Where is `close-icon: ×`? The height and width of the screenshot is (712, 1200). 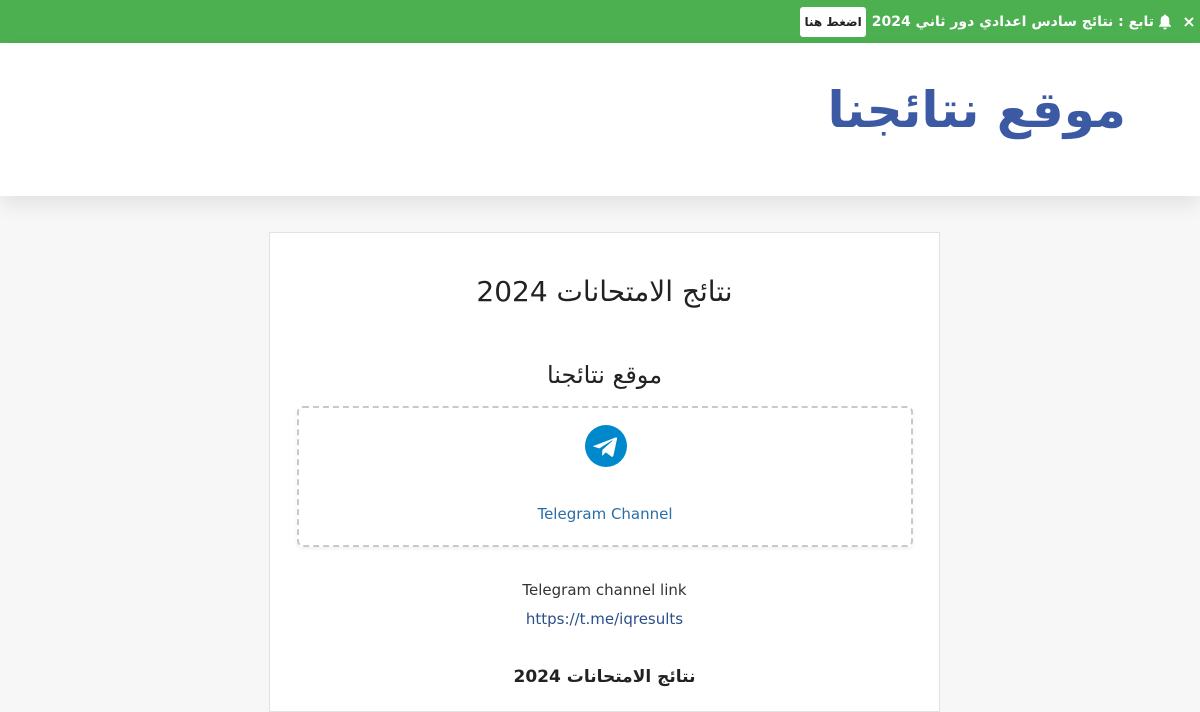 close-icon: × is located at coordinates (1189, 21).